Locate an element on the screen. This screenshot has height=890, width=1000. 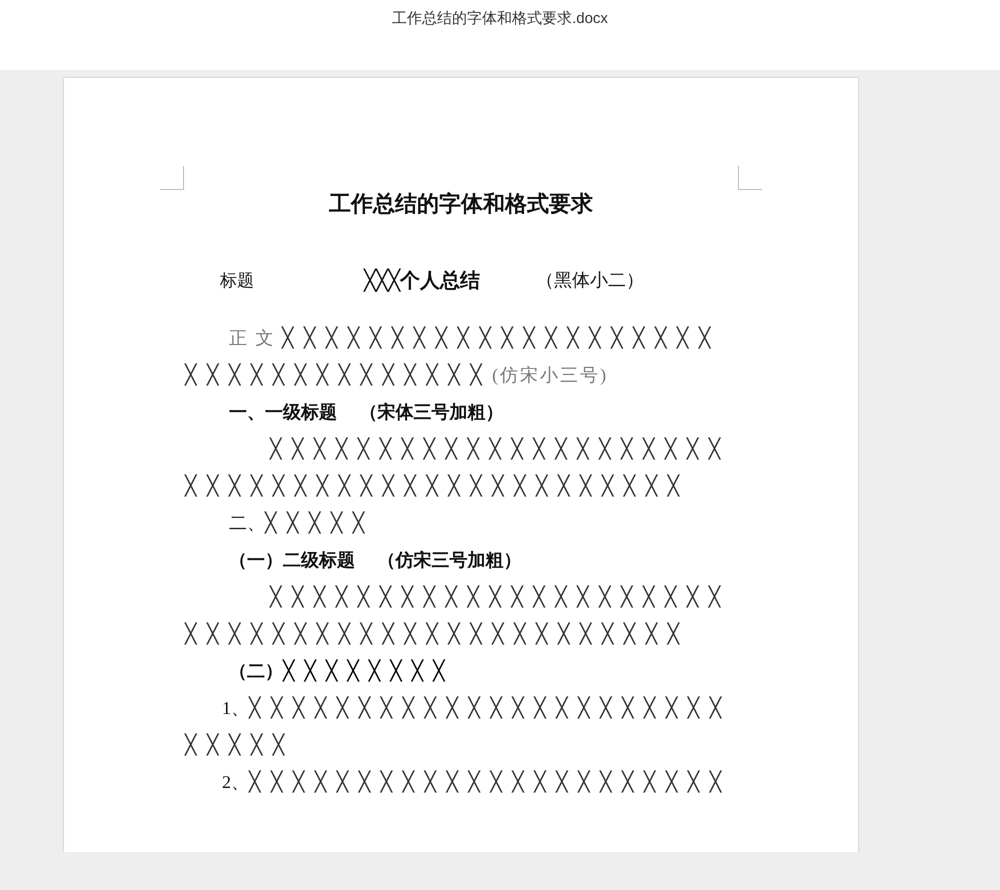
heading-paragraph: 一、一级标题 （宋体三号加粗） is located at coordinates (366, 412).